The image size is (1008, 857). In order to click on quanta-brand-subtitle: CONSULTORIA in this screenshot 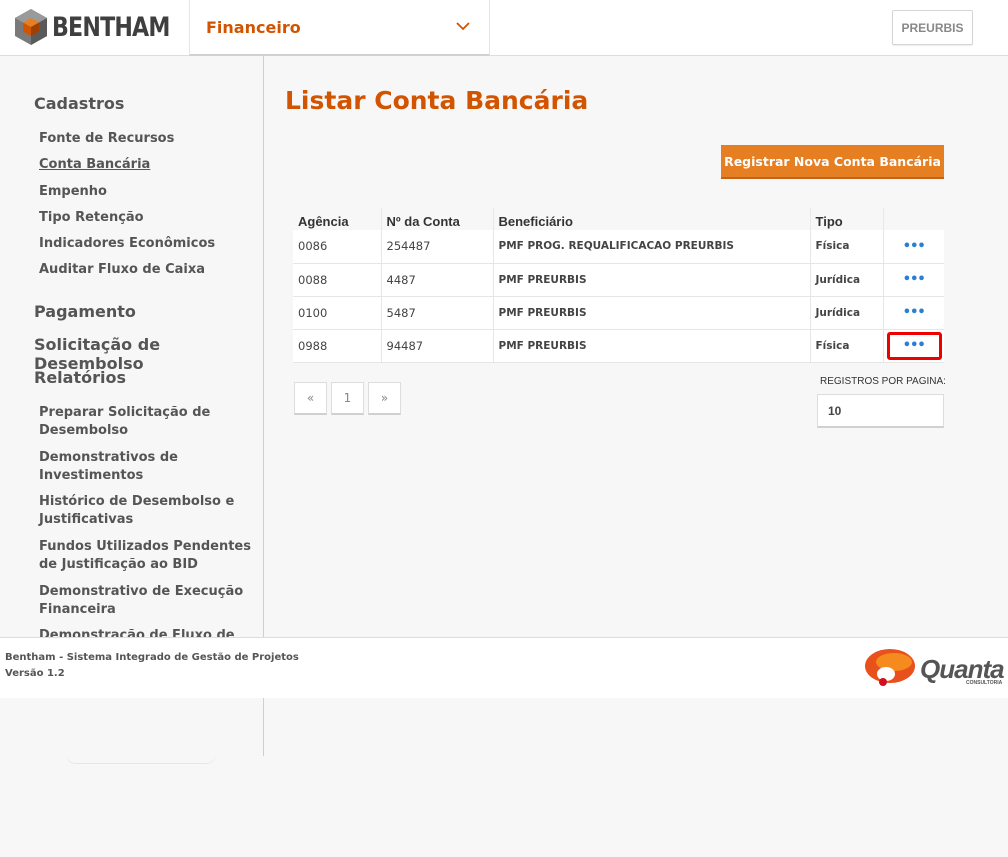, I will do `click(984, 683)`.